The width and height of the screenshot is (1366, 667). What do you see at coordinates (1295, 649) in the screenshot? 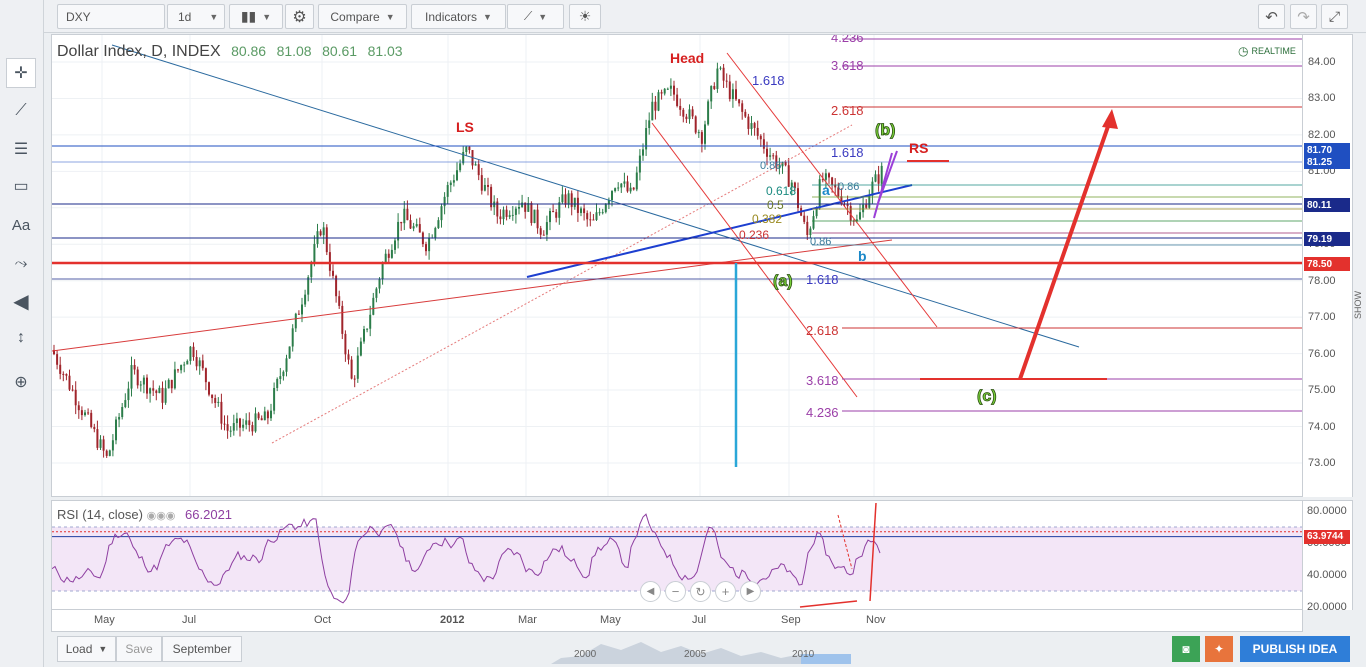
I see `publish-idea-button: PUBLISH IDEA` at bounding box center [1295, 649].